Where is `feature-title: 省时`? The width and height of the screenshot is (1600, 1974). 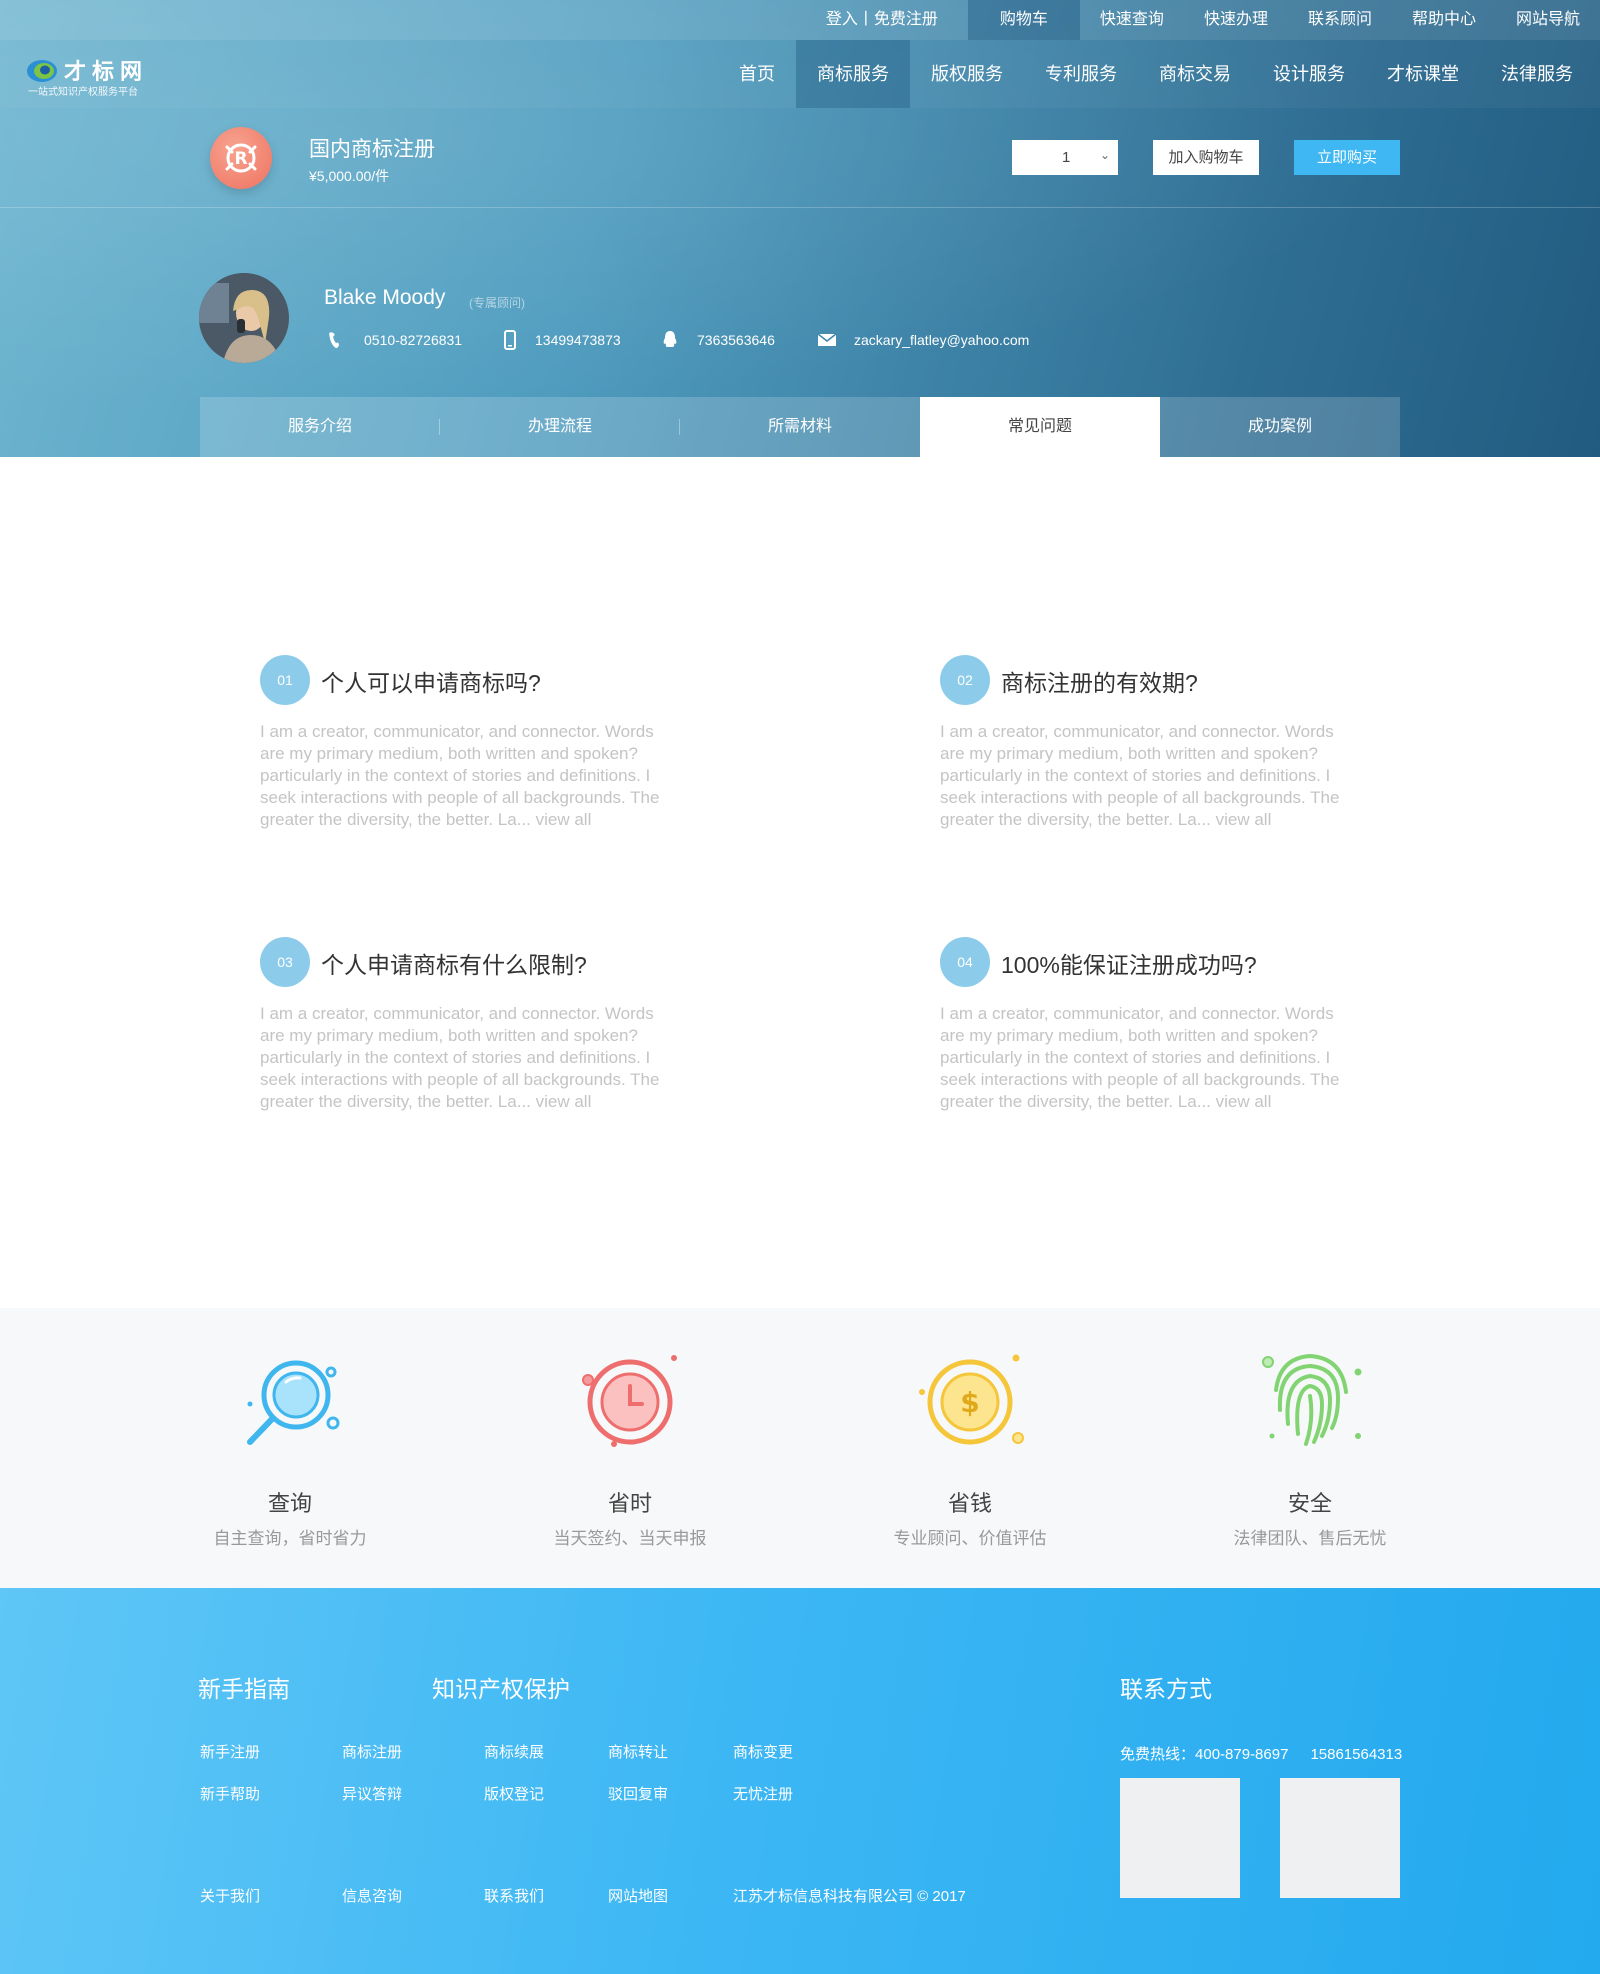 feature-title: 省时 is located at coordinates (629, 1503).